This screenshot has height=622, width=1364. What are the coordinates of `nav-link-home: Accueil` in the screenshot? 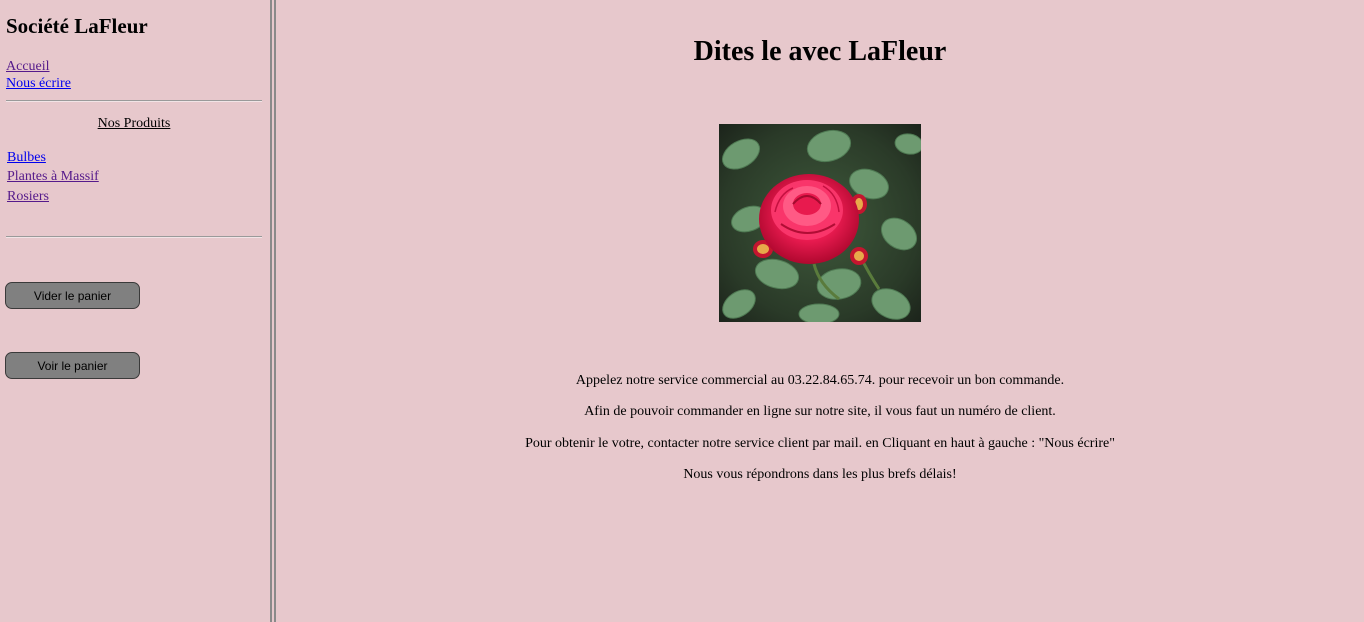 It's located at (28, 67).